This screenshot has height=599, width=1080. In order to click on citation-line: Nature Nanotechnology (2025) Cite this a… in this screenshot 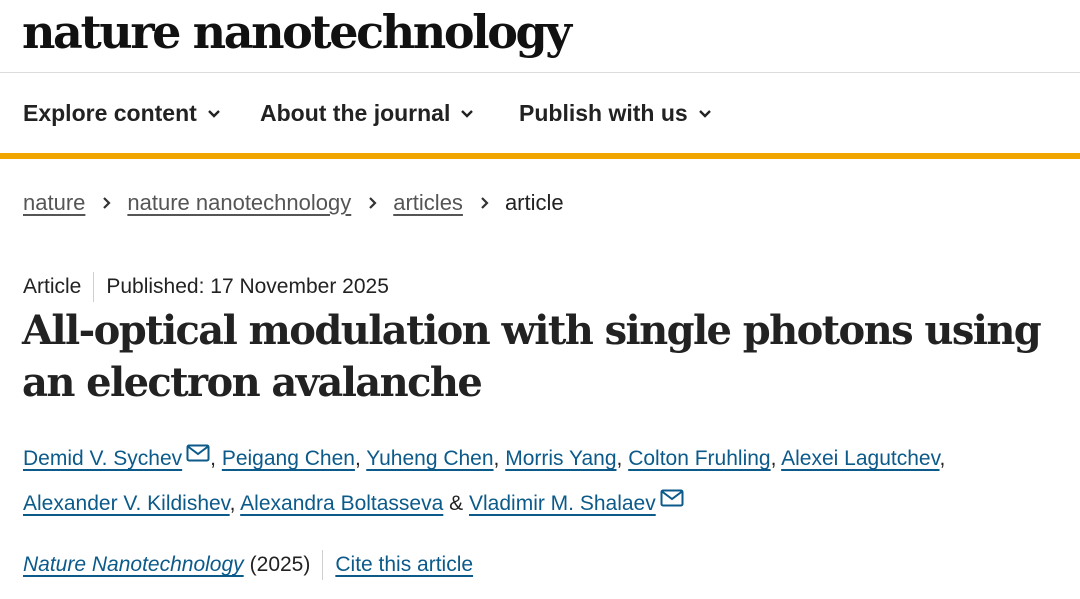, I will do `click(248, 565)`.